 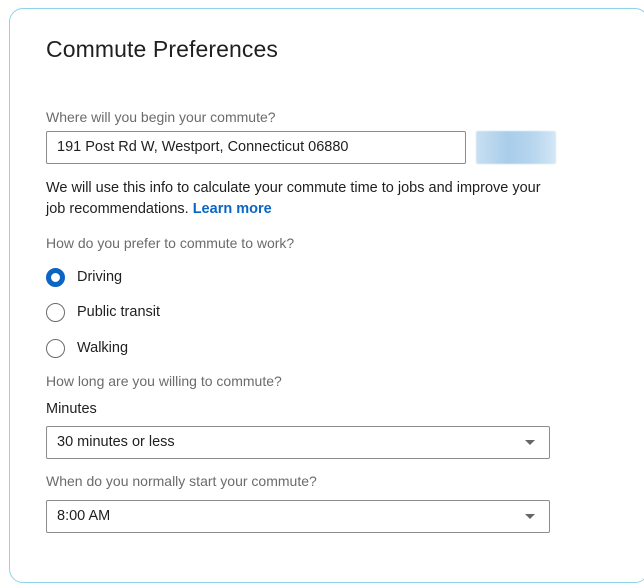 I want to click on commute-duration-select: 30 minutes or less, so click(x=298, y=442).